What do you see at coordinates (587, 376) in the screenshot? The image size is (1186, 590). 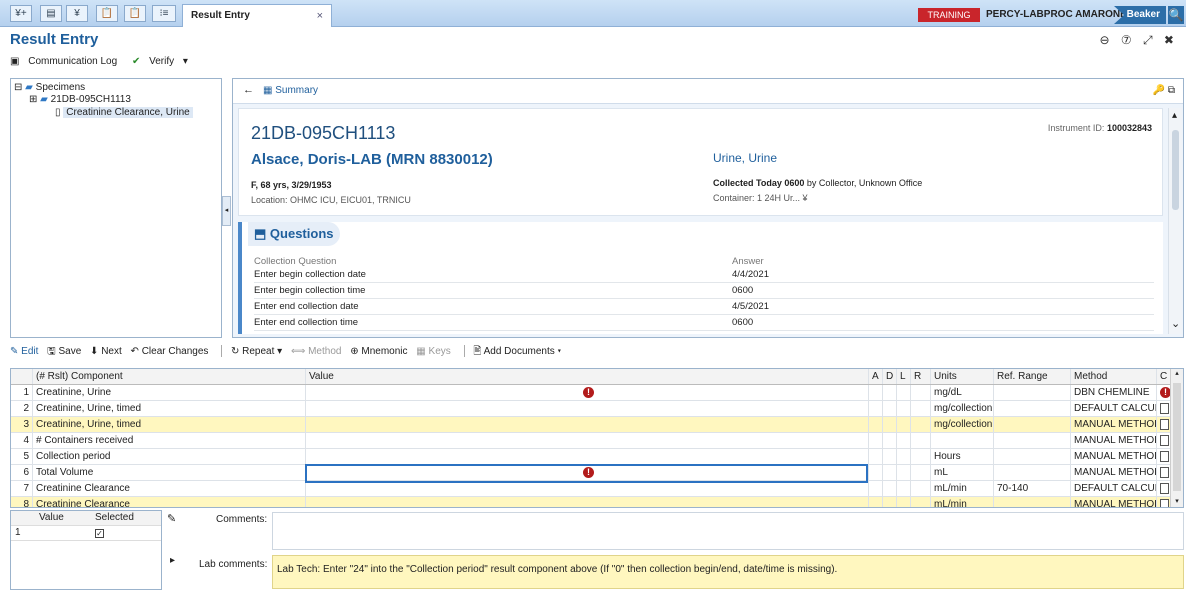 I see `col-value: Value` at bounding box center [587, 376].